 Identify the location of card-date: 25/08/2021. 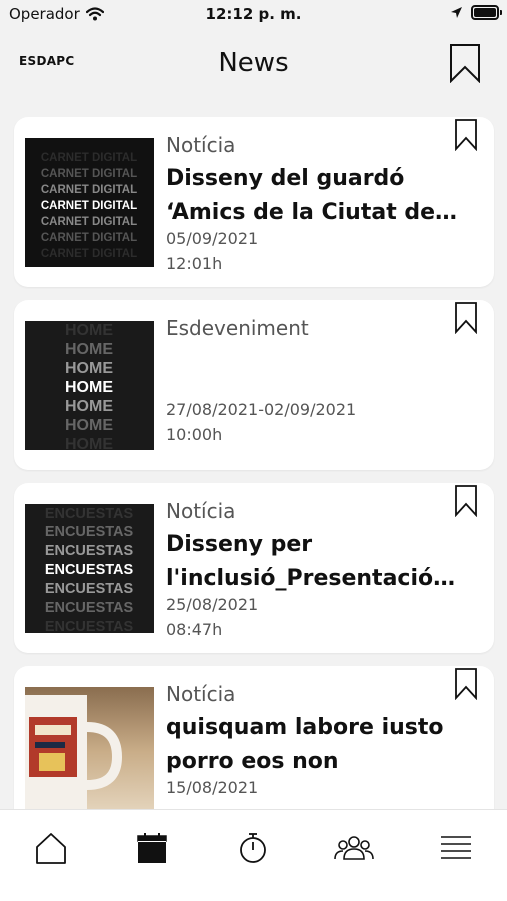
(212, 604).